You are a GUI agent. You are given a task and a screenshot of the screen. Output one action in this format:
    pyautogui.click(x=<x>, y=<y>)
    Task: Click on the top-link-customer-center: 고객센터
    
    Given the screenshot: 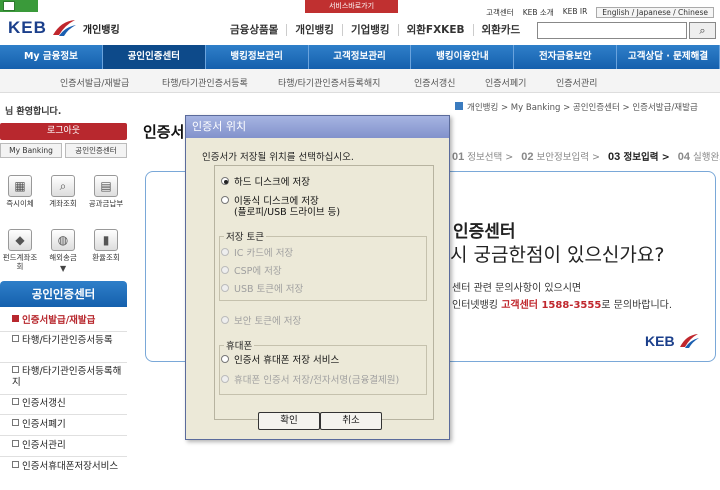 What is the action you would take?
    pyautogui.click(x=500, y=12)
    